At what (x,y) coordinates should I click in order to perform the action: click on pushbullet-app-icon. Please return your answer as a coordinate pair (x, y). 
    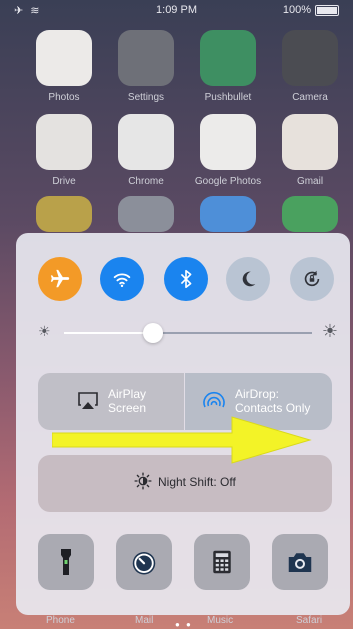
    Looking at the image, I should click on (228, 58).